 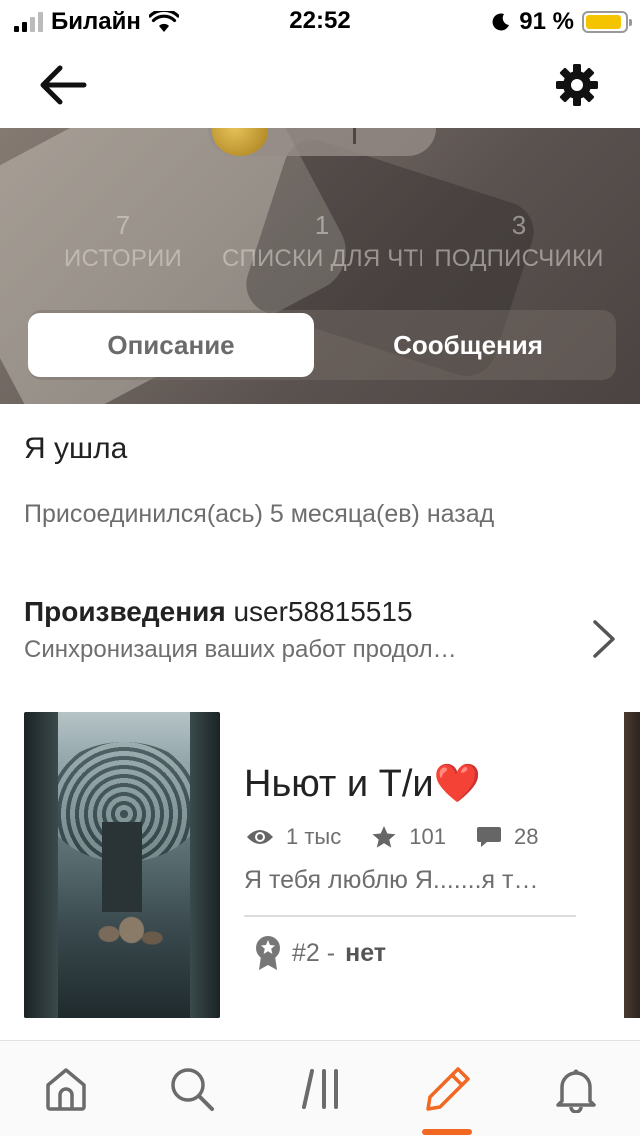 What do you see at coordinates (577, 85) in the screenshot?
I see `gear-icon` at bounding box center [577, 85].